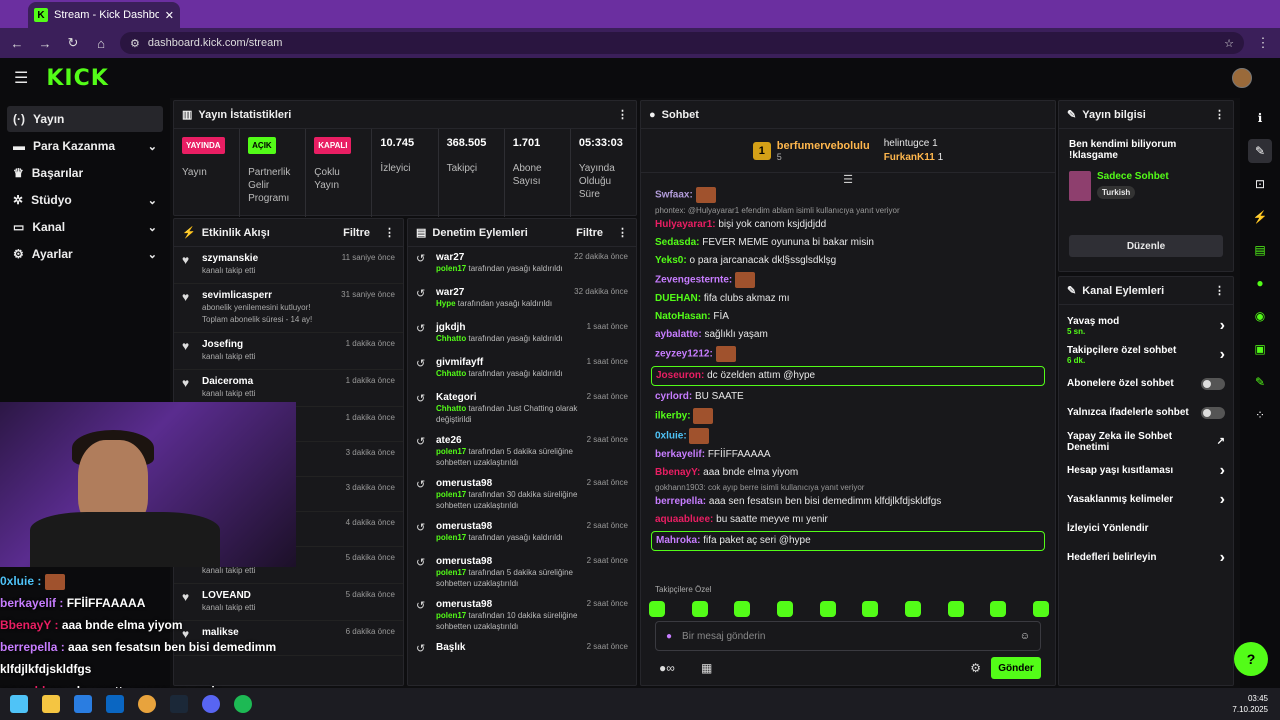 The width and height of the screenshot is (1280, 720). Describe the element at coordinates (1146, 246) in the screenshot. I see `edit-button: Düzenle` at that location.